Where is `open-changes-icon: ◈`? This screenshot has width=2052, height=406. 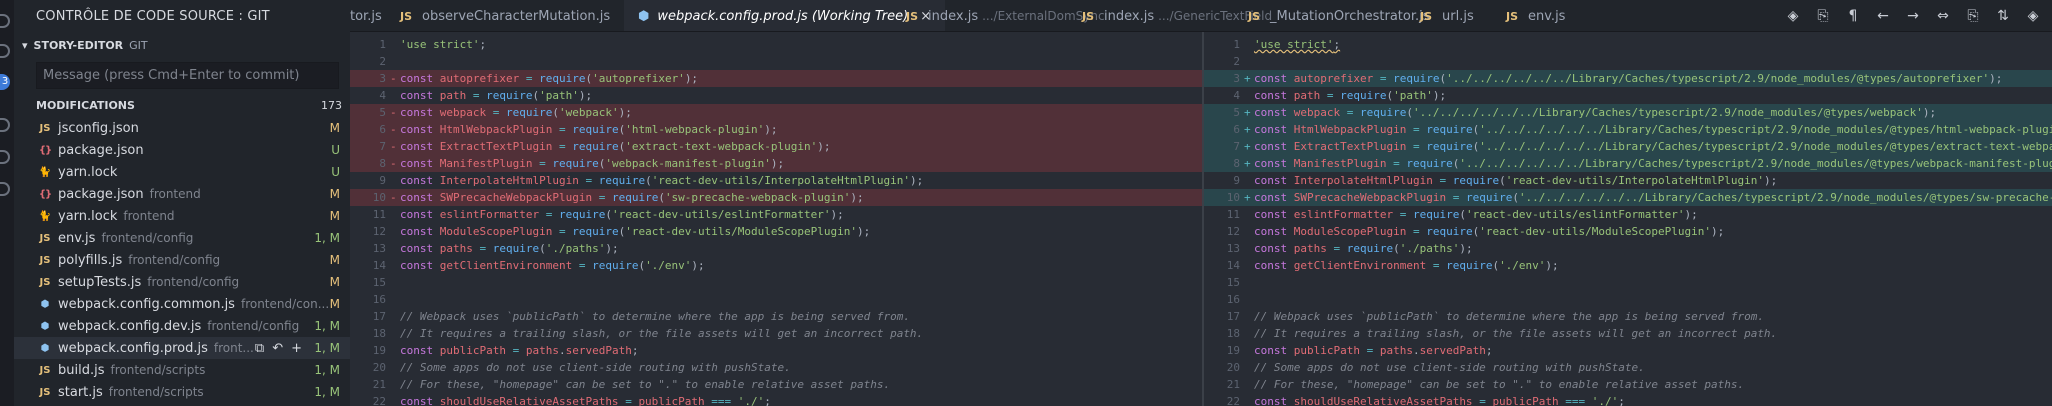 open-changes-icon: ◈ is located at coordinates (1793, 16).